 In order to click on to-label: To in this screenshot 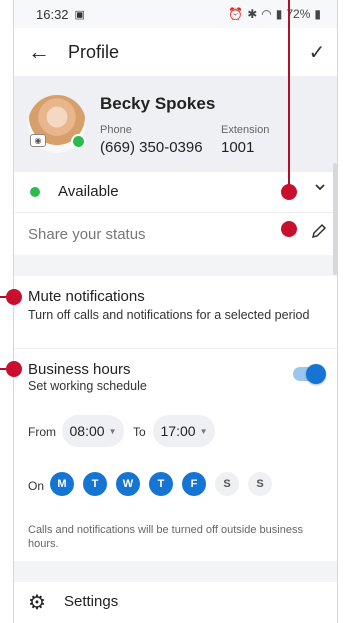, I will do `click(139, 432)`.